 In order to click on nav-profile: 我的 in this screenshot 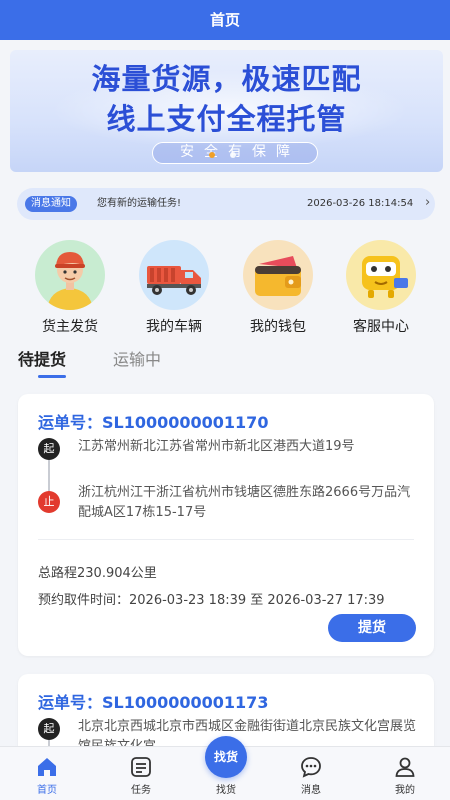, I will do `click(405, 773)`.